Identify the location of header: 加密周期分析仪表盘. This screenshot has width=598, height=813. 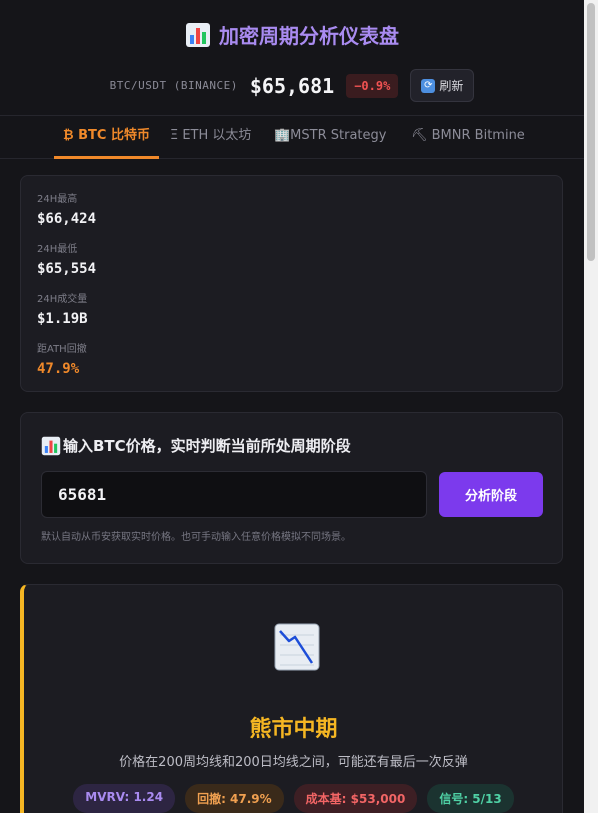
(292, 36).